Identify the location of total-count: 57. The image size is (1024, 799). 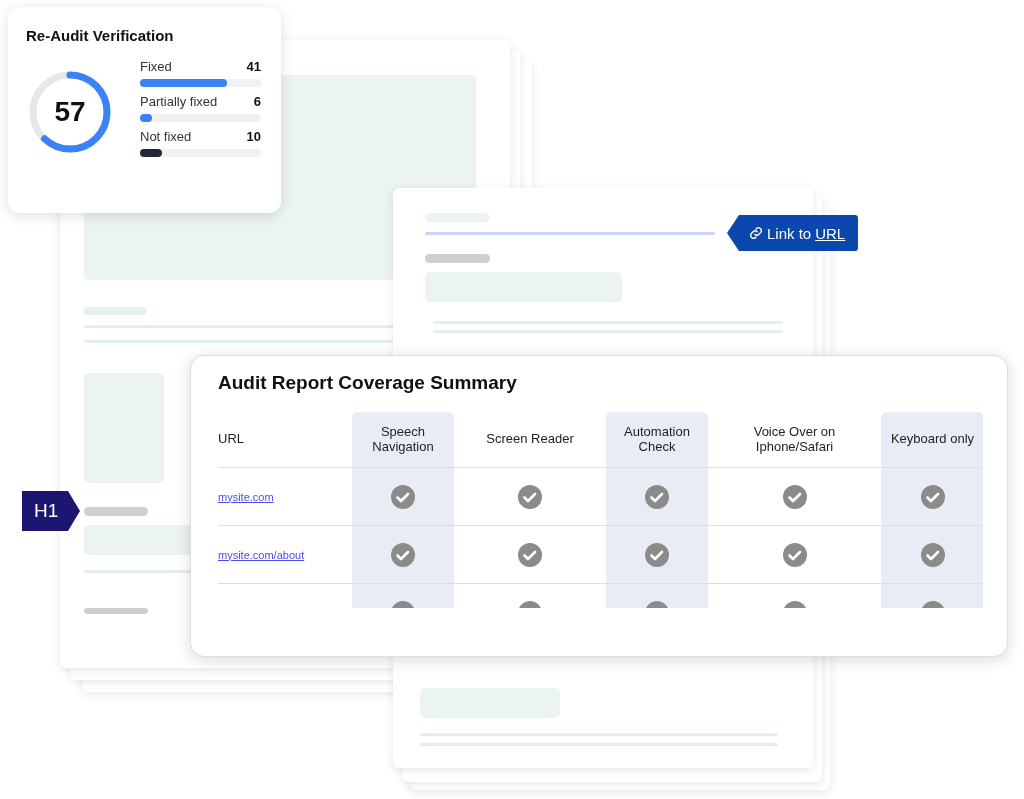
(70, 112).